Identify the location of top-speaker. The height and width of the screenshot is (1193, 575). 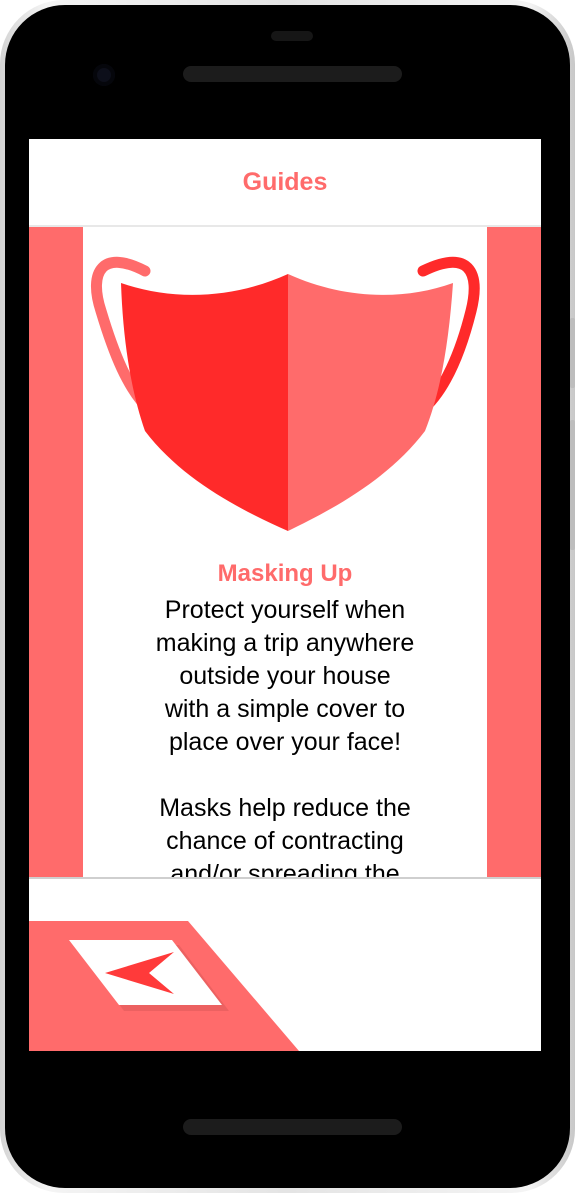
(292, 74).